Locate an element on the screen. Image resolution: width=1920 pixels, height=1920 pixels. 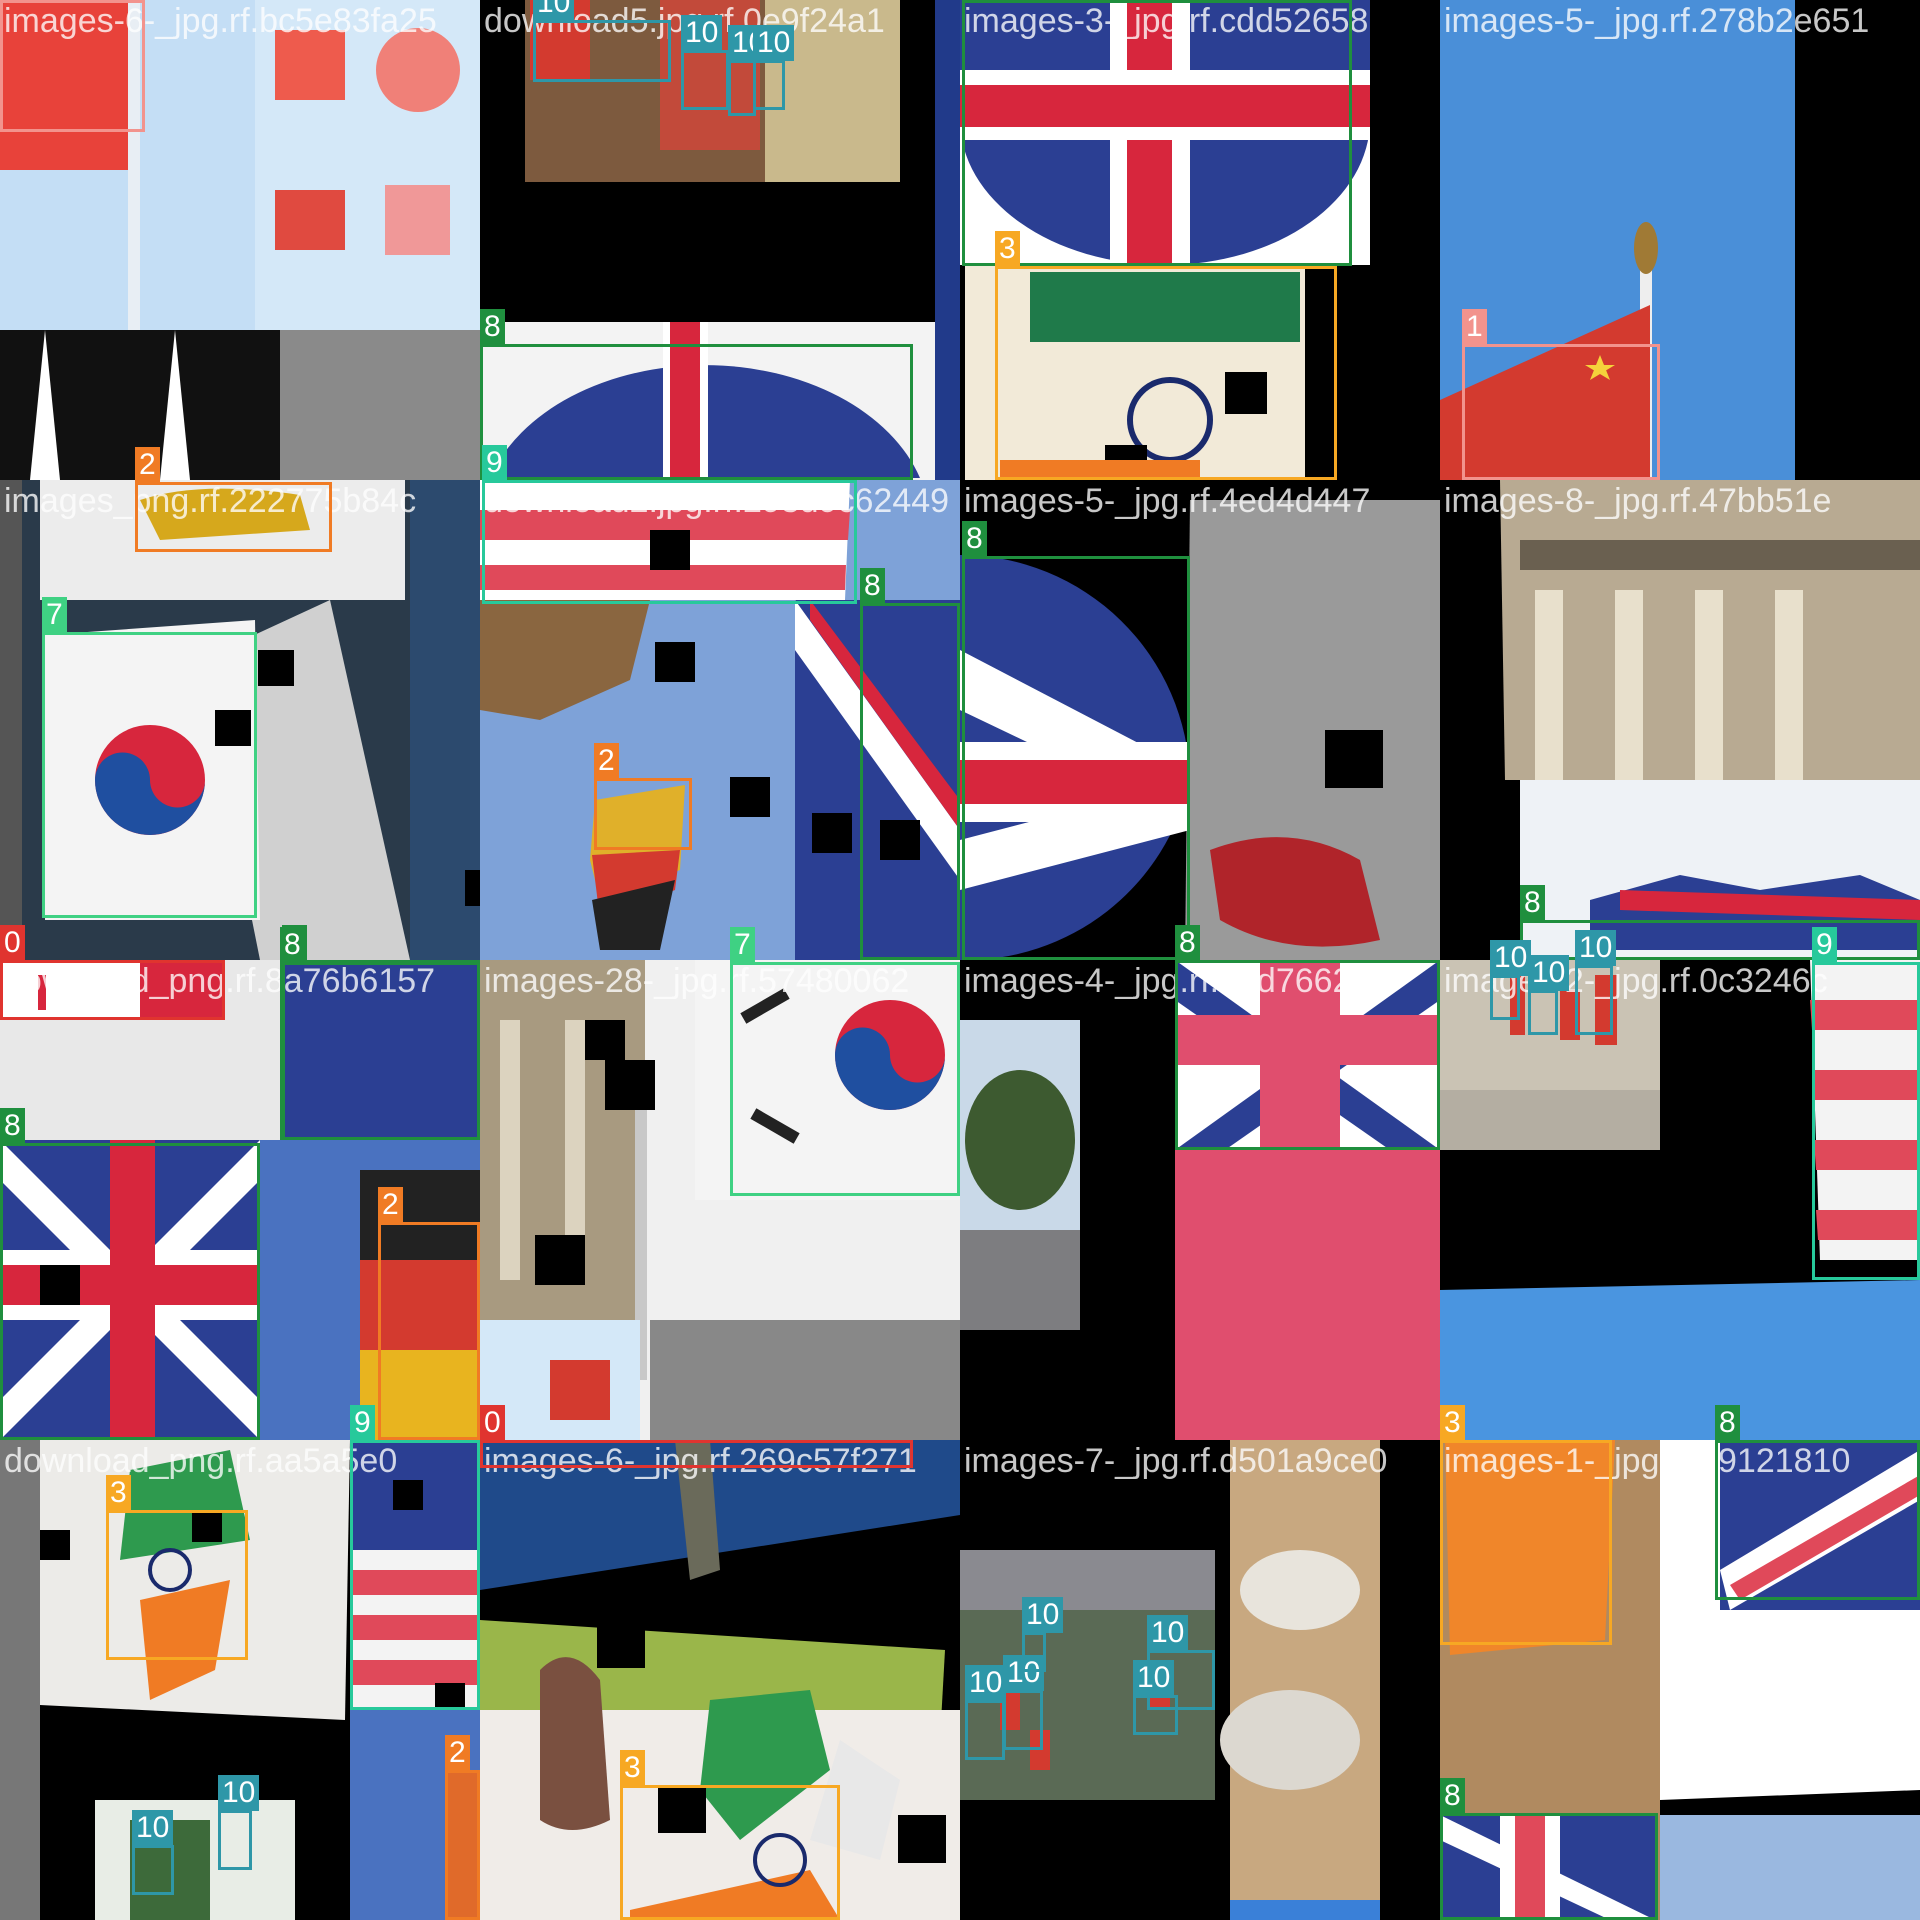
tile-7: images-8-_jpg.rf.47bb51e is located at coordinates (1680, 720).